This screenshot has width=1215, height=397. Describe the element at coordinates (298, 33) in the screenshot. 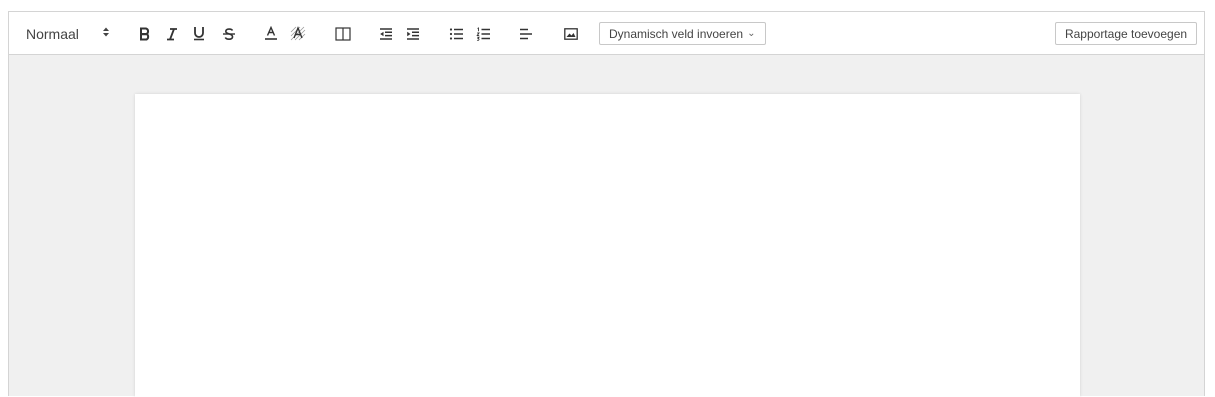

I see `background-color-icon` at that location.